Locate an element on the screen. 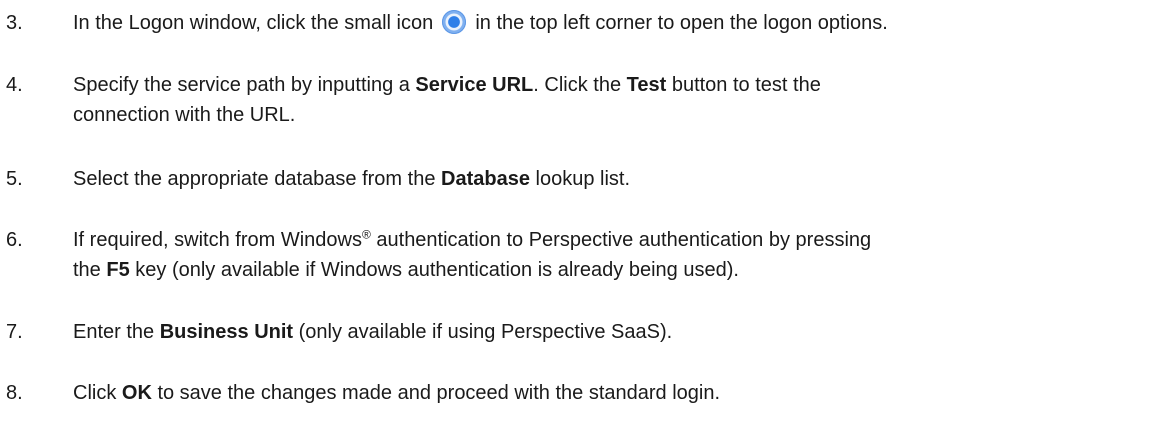 Image resolution: width=1162 pixels, height=445 pixels. logon-options-icon is located at coordinates (453, 22).